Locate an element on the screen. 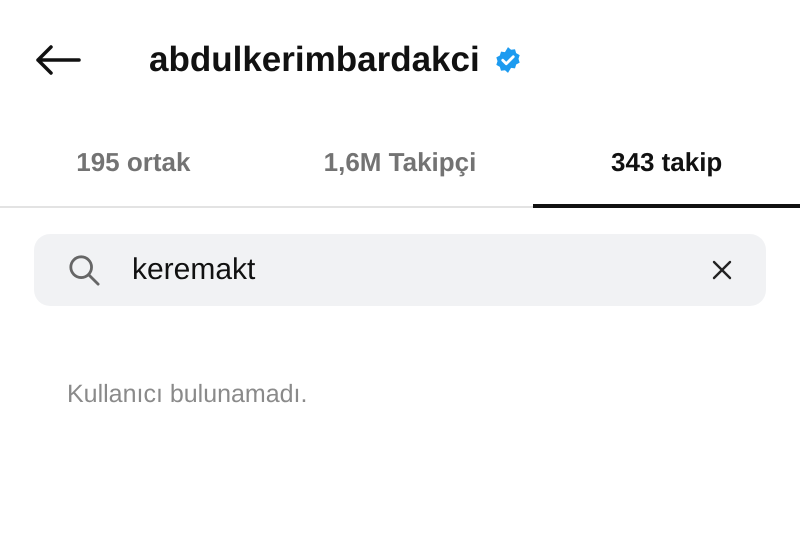 Image resolution: width=800 pixels, height=557 pixels. tab: 1,6M Takipçi is located at coordinates (400, 164).